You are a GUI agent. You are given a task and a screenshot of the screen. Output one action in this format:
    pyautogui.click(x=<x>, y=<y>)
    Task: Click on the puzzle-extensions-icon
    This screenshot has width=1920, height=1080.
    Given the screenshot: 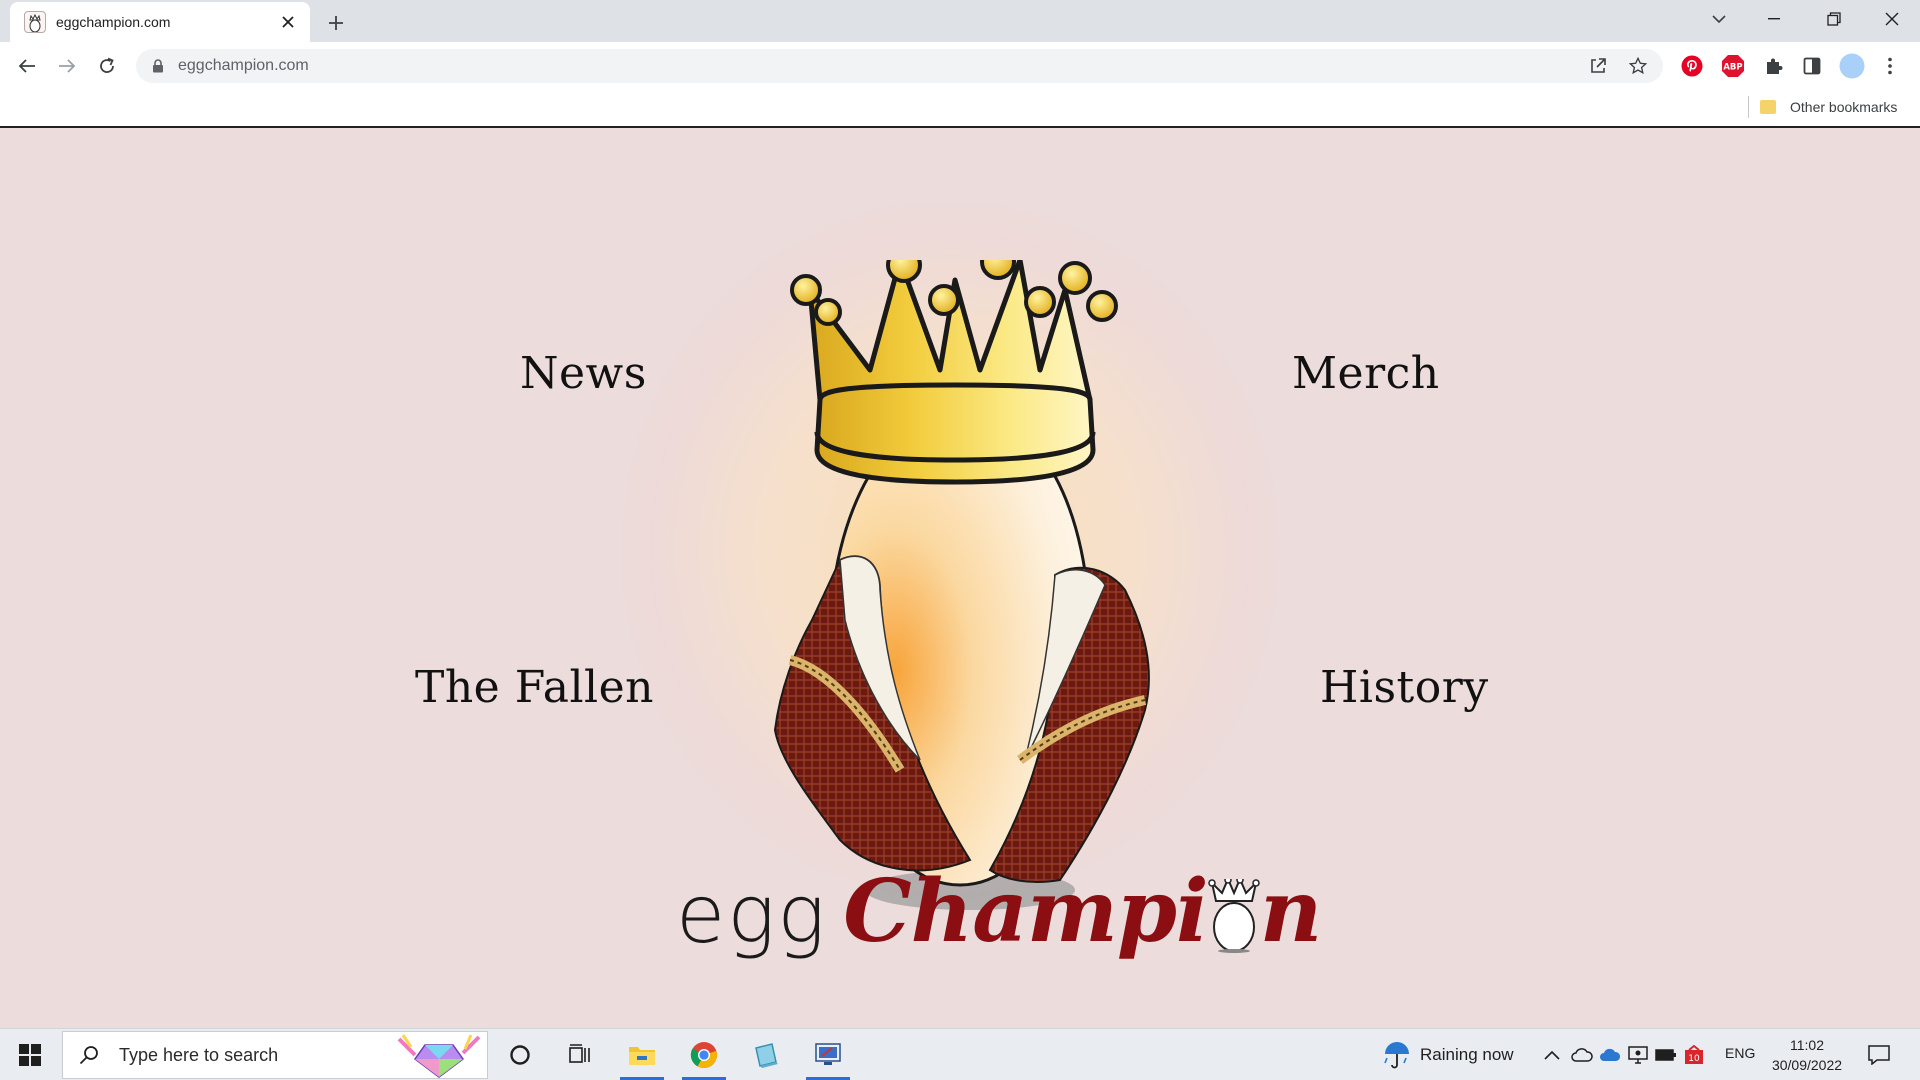 What is the action you would take?
    pyautogui.click(x=1774, y=66)
    